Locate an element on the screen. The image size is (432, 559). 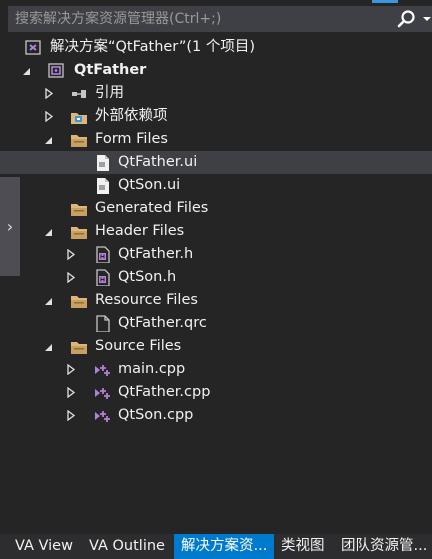
tree-item-label: Form Files is located at coordinates (131, 139).